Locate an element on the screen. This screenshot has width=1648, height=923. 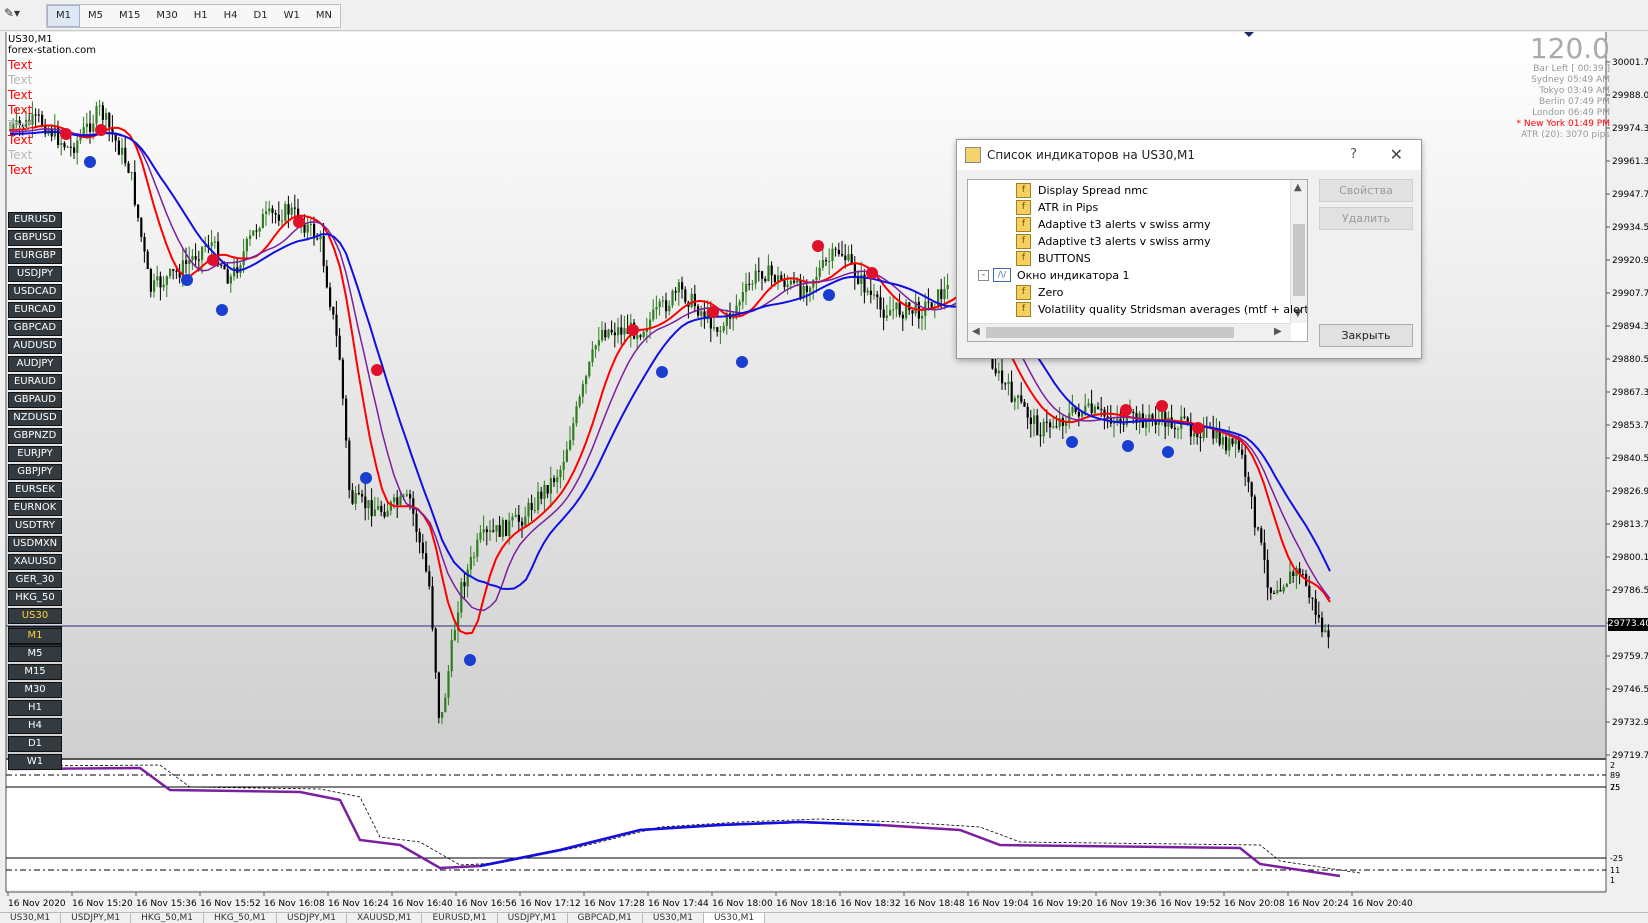
horizontal-scrollbar: ◀ ▶ is located at coordinates (1129, 332).